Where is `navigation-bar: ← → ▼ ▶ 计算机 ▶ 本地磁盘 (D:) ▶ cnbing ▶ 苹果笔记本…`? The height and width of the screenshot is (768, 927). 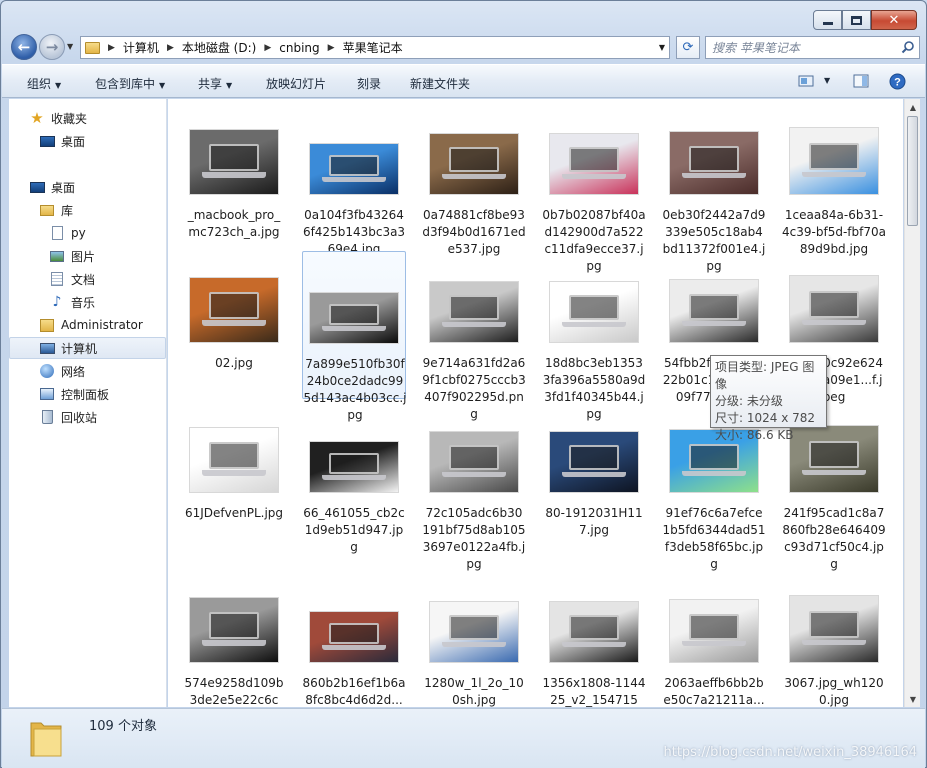 navigation-bar: ← → ▼ ▶ 计算机 ▶ 本地磁盘 (D:) ▶ cnbing ▶ 苹果笔记本… is located at coordinates (464, 47).